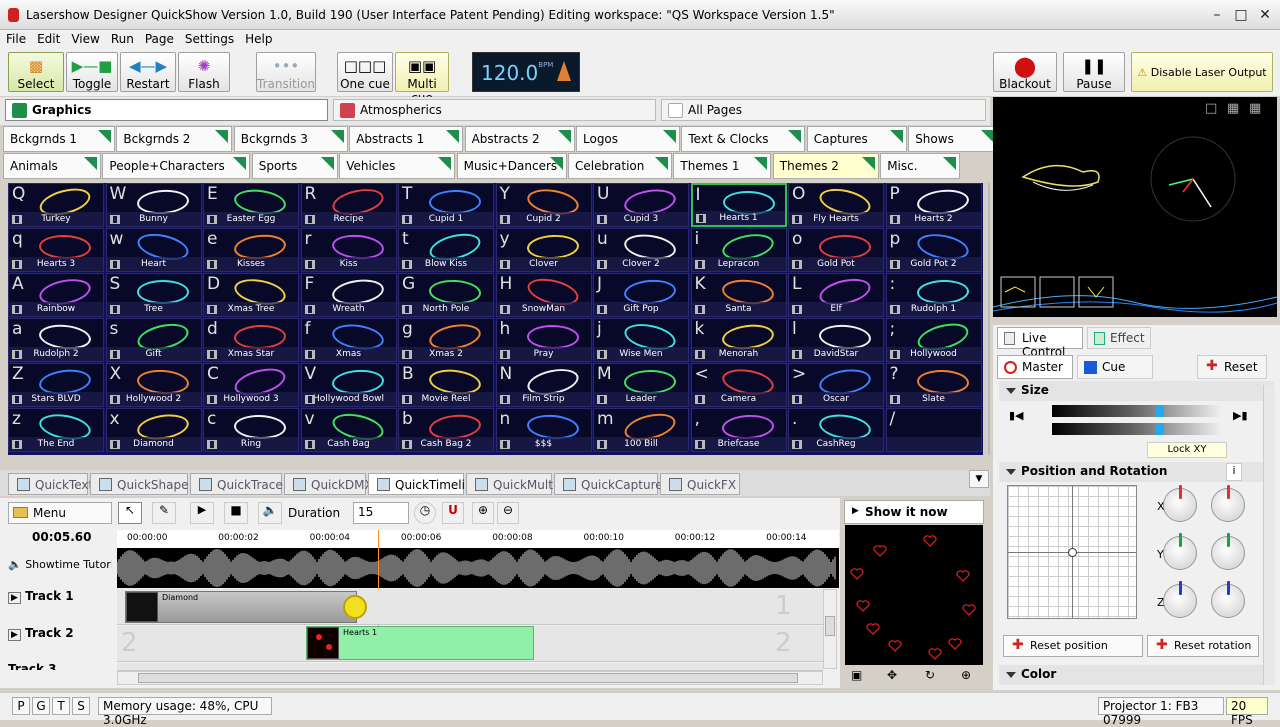 This screenshot has width=1280, height=727. I want to click on blackout-button: ⬤ Blackout, so click(1025, 72).